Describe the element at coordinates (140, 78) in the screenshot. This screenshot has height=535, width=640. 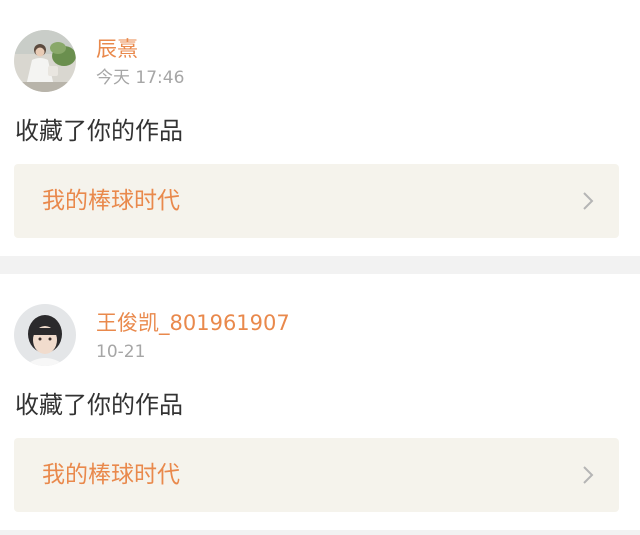
I see `timestamp: 今天 17:46` at that location.